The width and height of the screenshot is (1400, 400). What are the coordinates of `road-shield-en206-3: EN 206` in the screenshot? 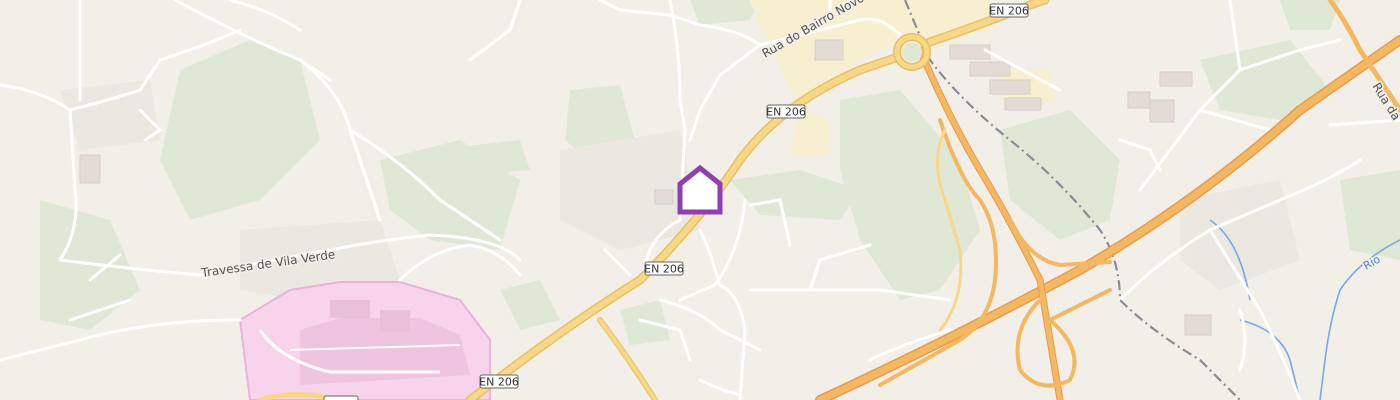 It's located at (664, 268).